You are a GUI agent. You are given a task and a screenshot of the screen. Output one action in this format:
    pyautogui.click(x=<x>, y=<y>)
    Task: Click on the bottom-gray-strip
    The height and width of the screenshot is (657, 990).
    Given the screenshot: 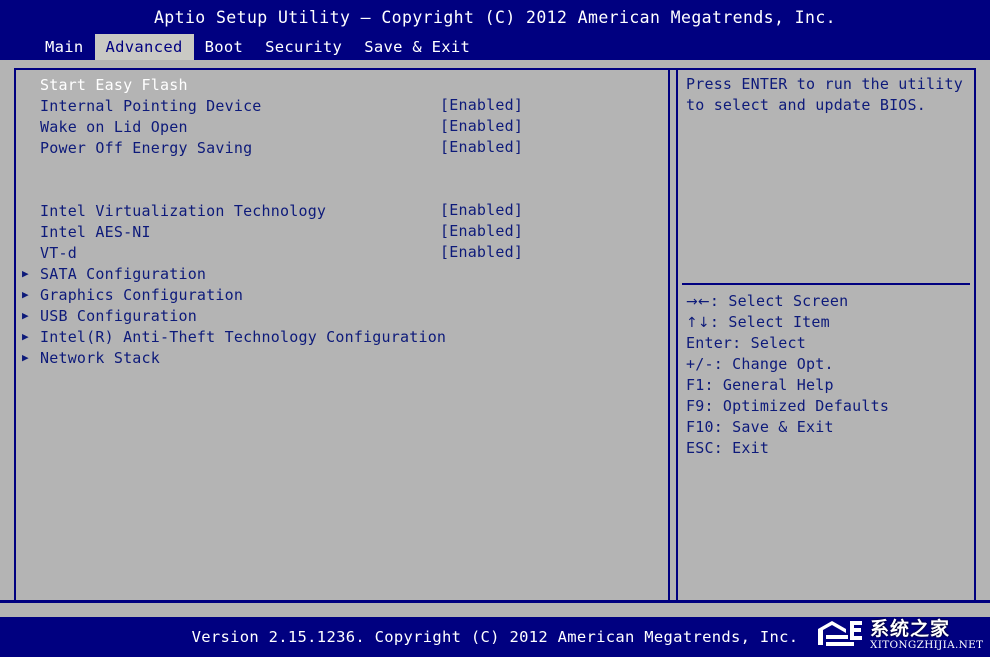 What is the action you would take?
    pyautogui.click(x=495, y=610)
    